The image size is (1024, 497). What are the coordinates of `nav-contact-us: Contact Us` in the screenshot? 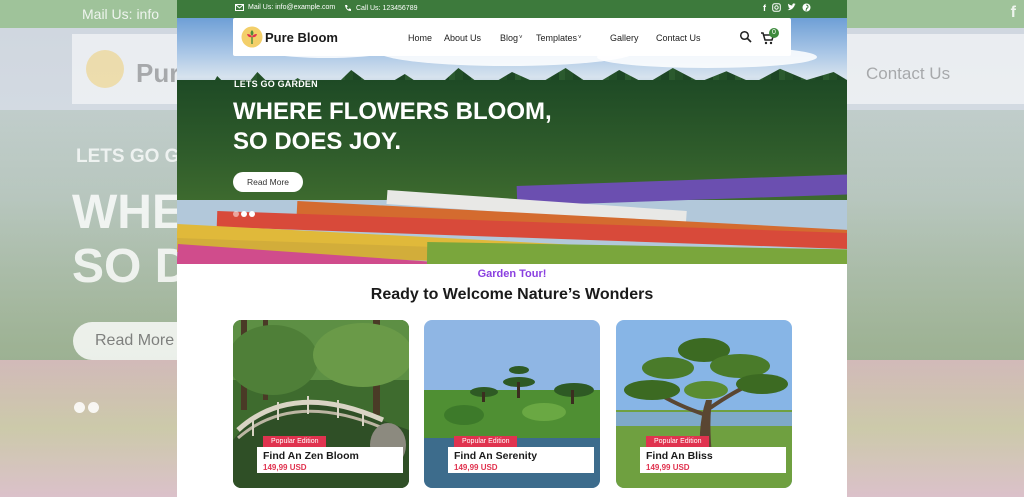 It's located at (678, 38).